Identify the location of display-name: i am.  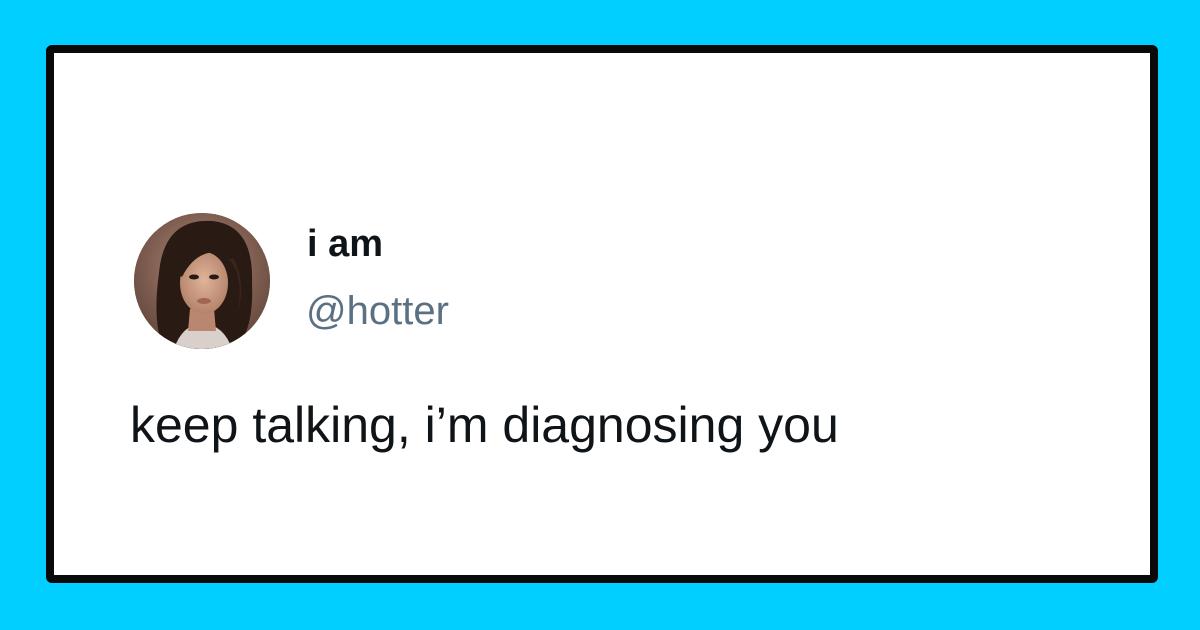
(345, 244).